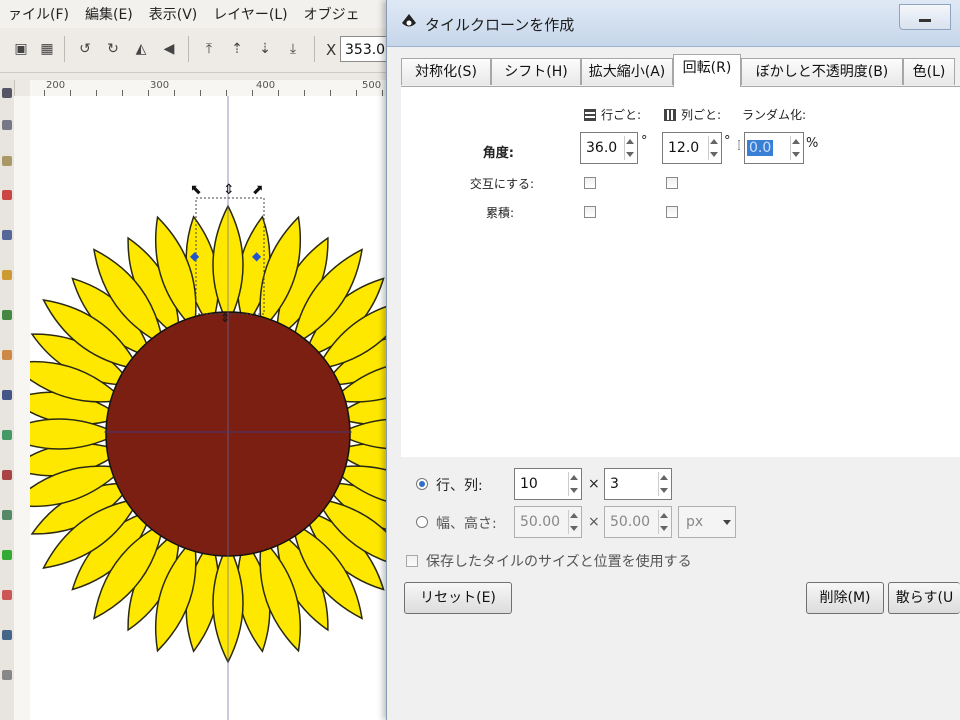 Image resolution: width=960 pixels, height=720 pixels. I want to click on star-tool-icon, so click(7, 315).